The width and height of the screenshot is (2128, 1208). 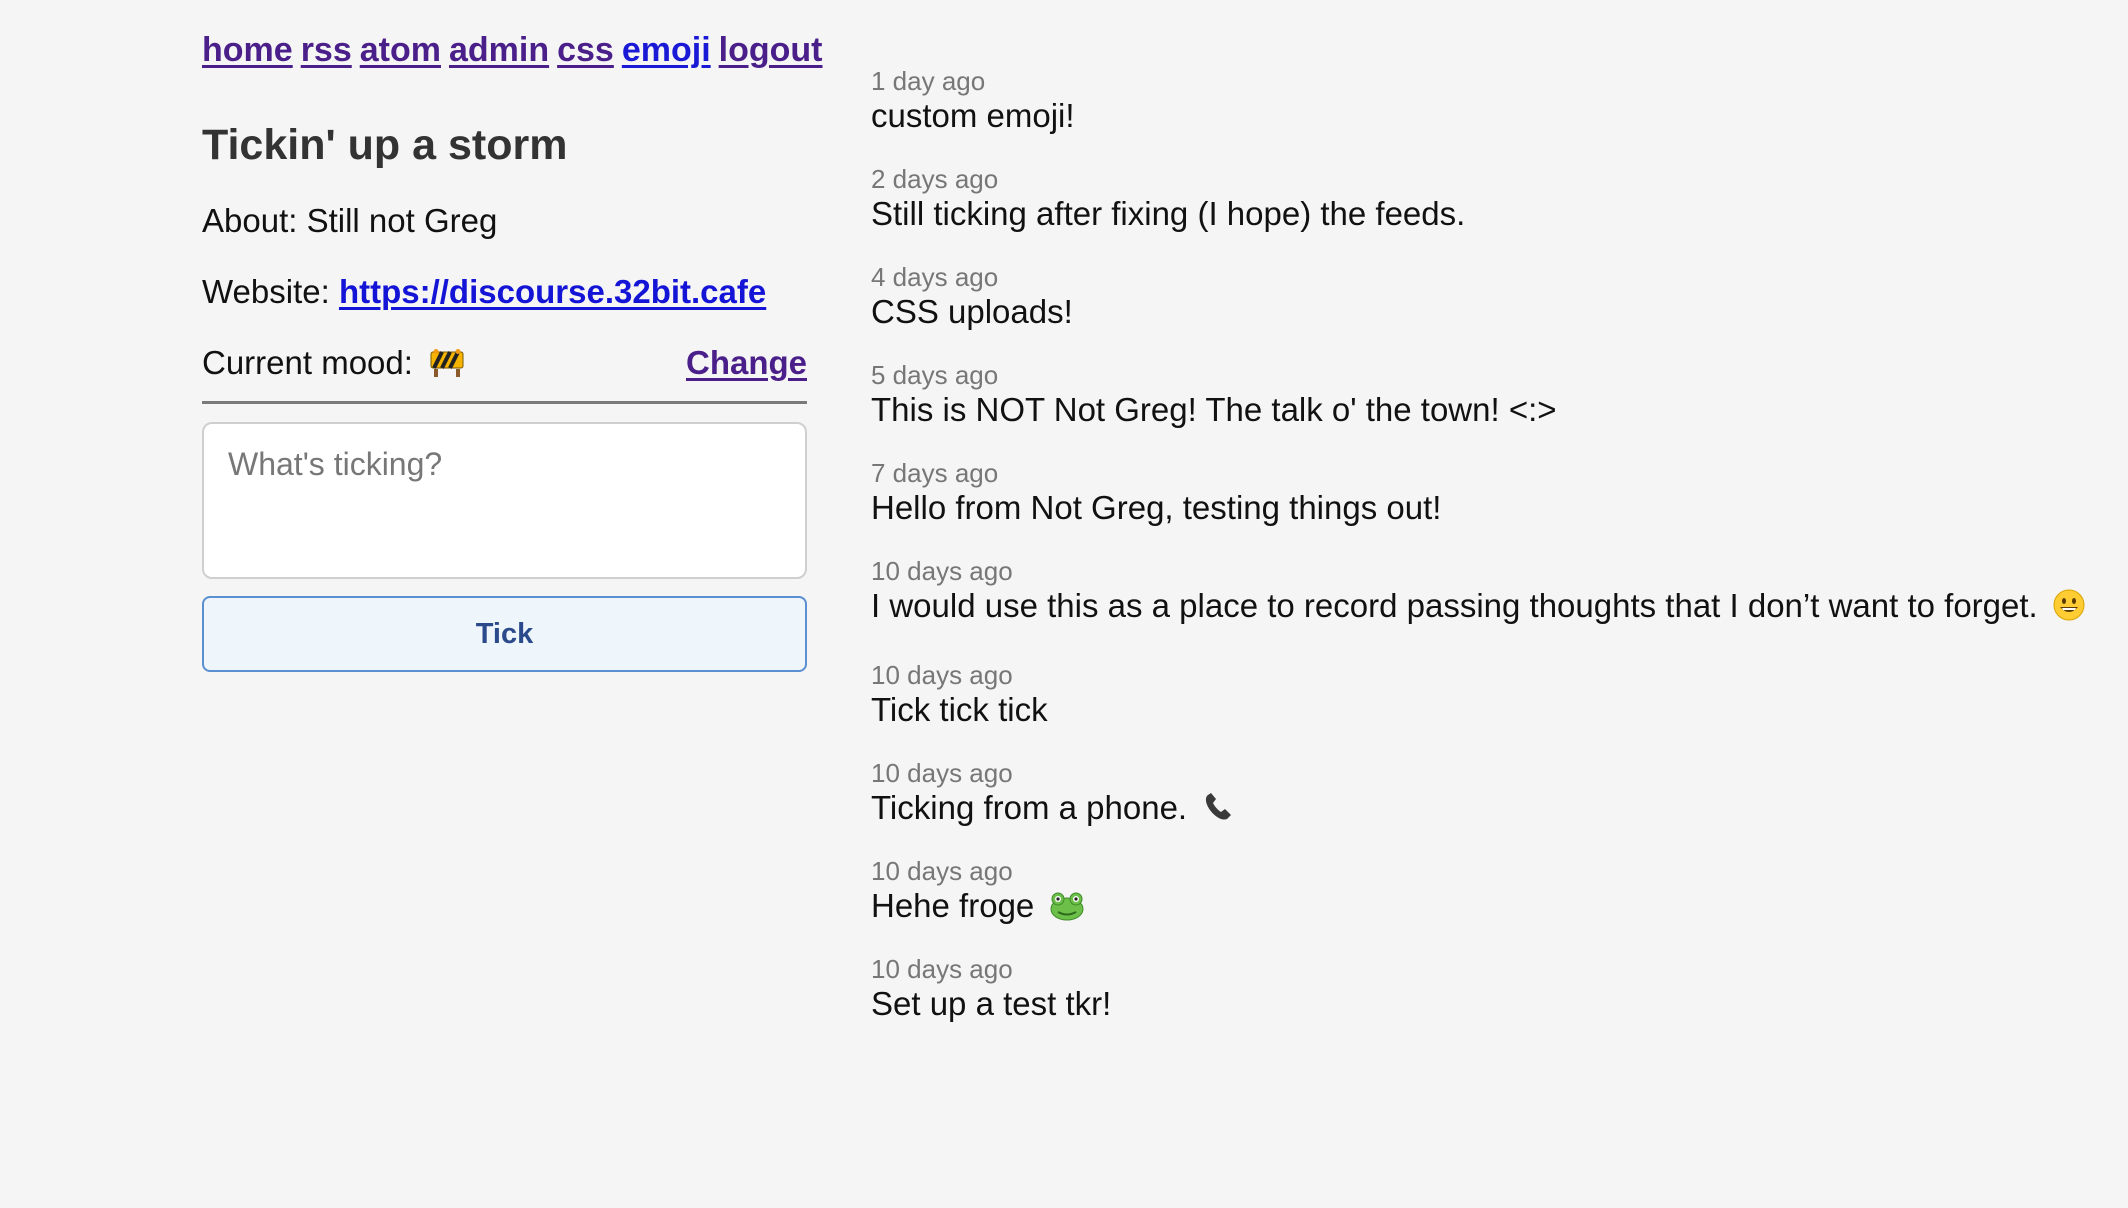 I want to click on mood-label: Current mood:, so click(x=307, y=362).